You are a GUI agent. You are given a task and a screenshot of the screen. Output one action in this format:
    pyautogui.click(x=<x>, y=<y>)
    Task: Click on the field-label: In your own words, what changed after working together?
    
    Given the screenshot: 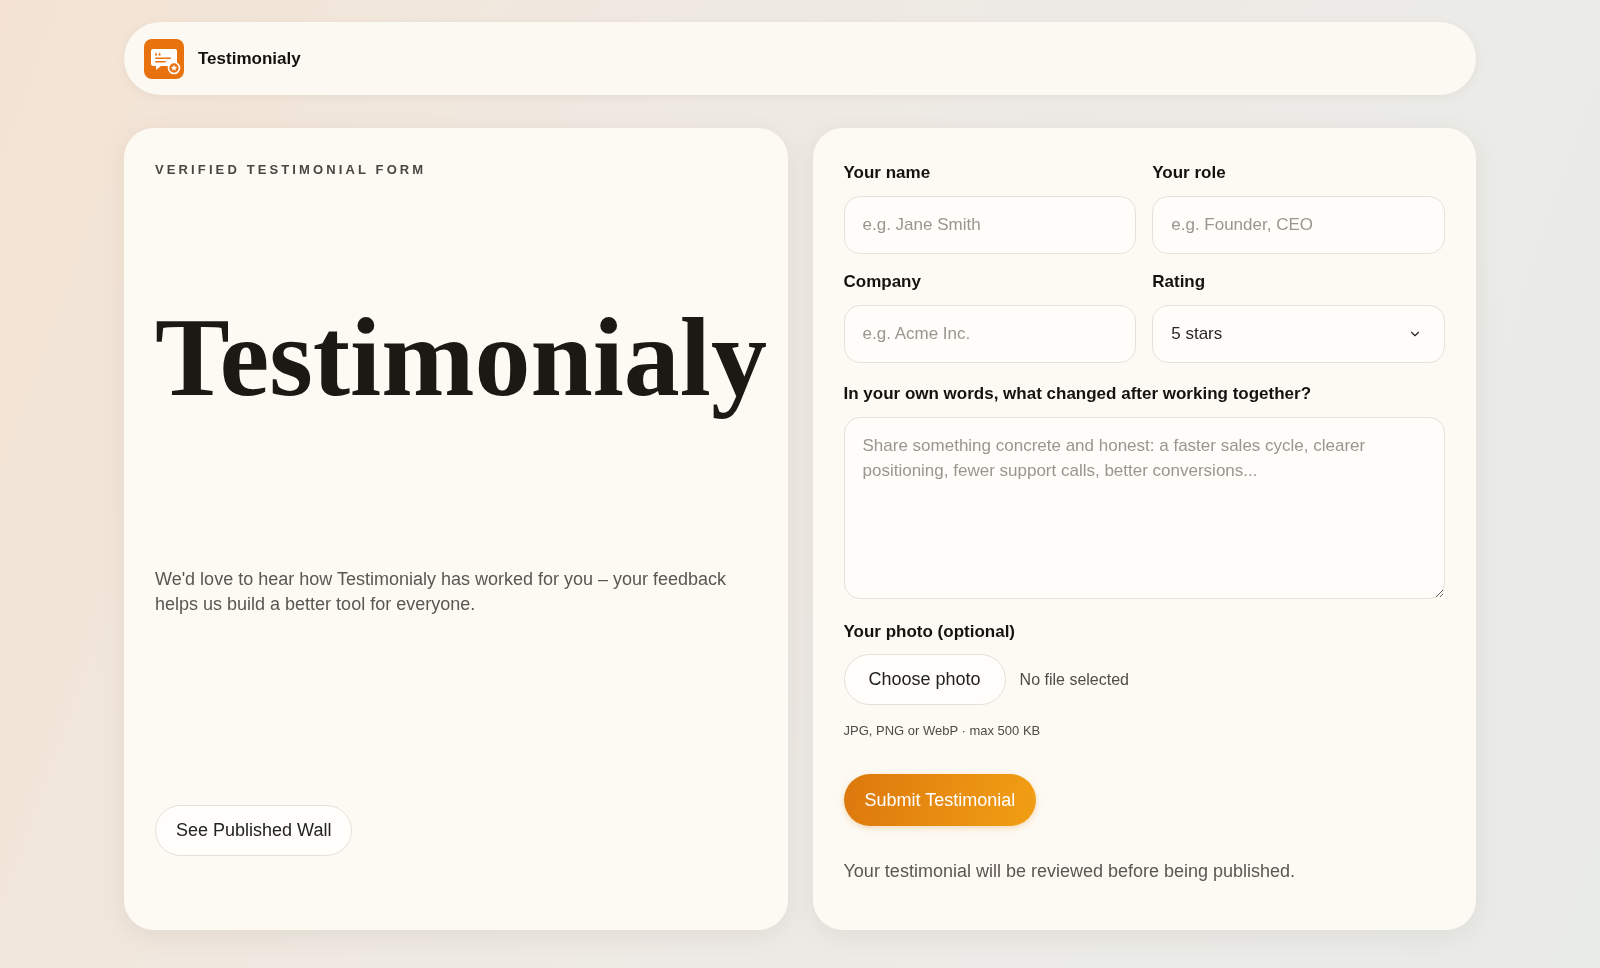 What is the action you would take?
    pyautogui.click(x=1078, y=394)
    